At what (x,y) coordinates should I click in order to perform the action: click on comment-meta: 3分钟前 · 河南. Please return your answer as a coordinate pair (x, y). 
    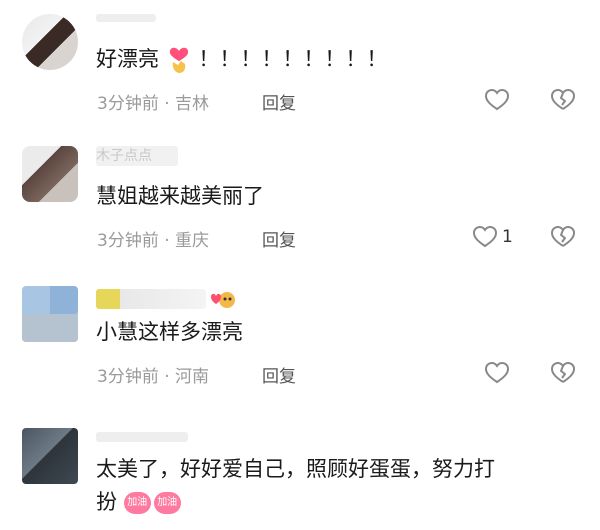
    Looking at the image, I should click on (153, 377).